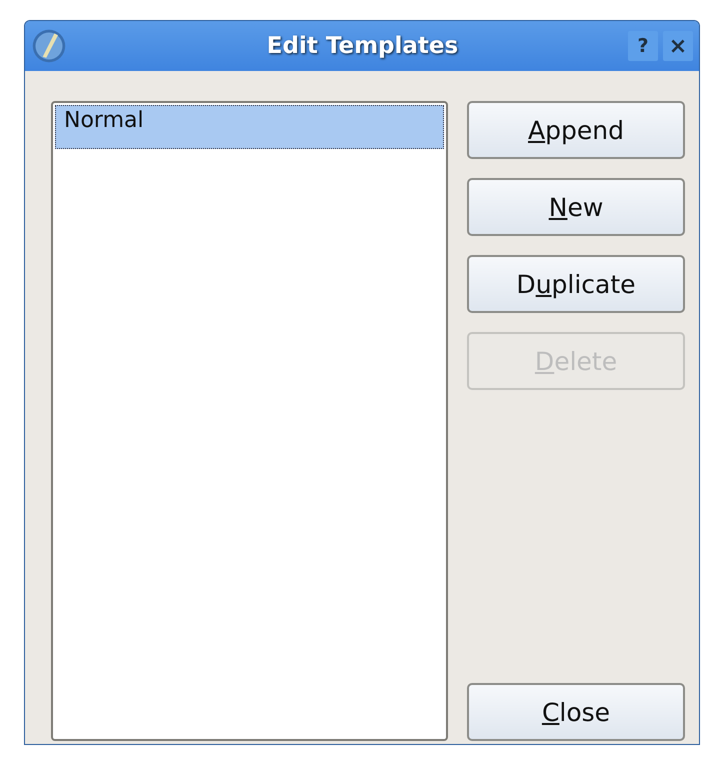 The image size is (712, 771). Describe the element at coordinates (49, 46) in the screenshot. I see `pen-icon` at that location.